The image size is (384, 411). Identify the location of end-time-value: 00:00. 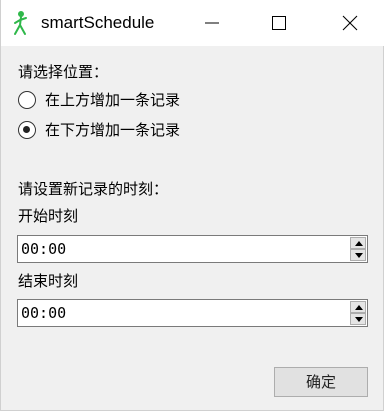
(43, 313).